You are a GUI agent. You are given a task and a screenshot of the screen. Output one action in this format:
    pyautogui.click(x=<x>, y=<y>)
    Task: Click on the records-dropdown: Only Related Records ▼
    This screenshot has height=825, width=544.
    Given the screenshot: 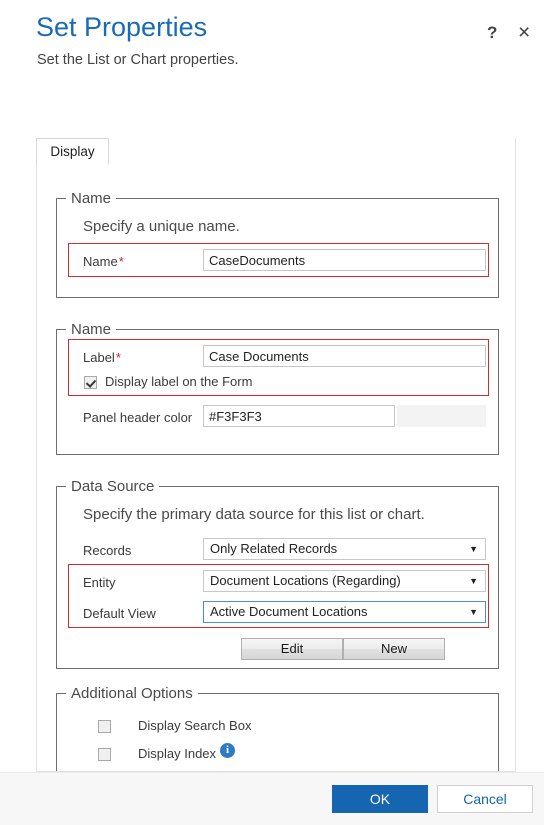 What is the action you would take?
    pyautogui.click(x=344, y=549)
    